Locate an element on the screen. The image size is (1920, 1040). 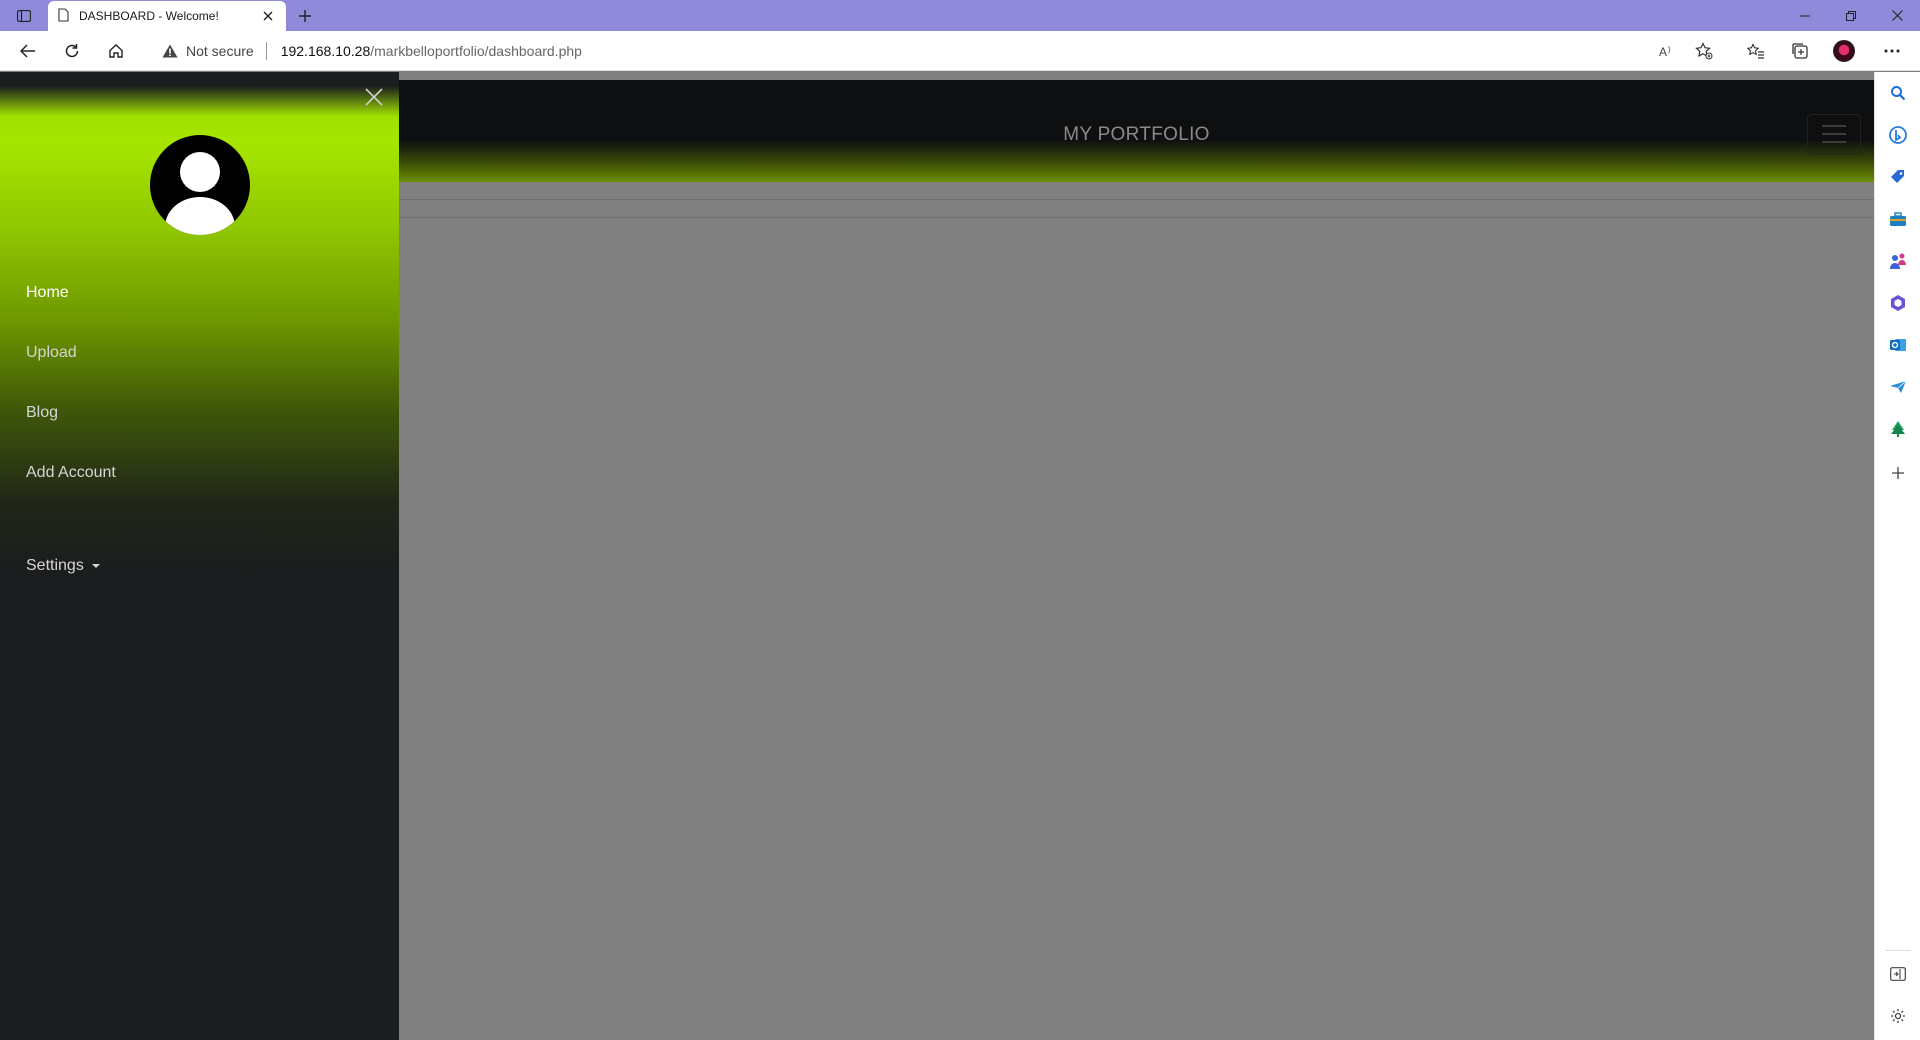
security-label: Not secure is located at coordinates (220, 51).